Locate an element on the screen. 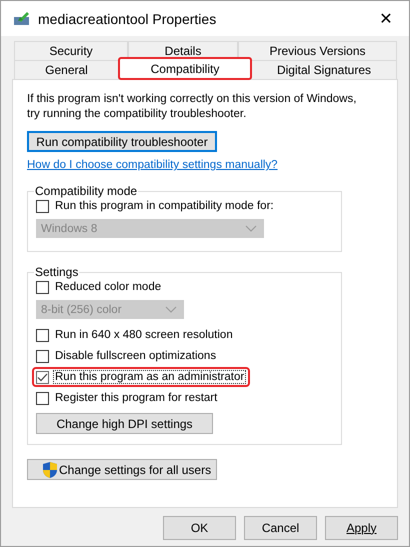  checkbox-label: Run in 640 x 480 screen resolution is located at coordinates (144, 335).